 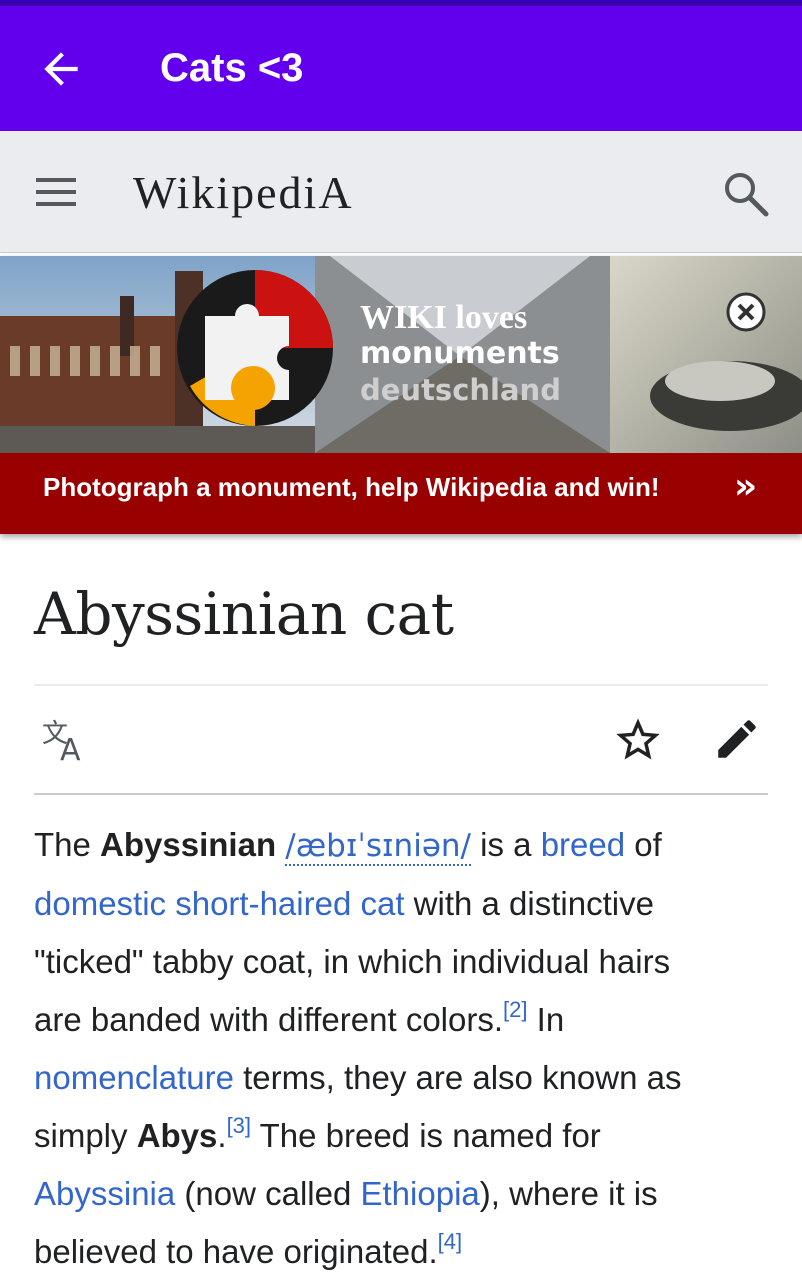 I want to click on link-nomenclature: nomenclature, so click(x=134, y=1077).